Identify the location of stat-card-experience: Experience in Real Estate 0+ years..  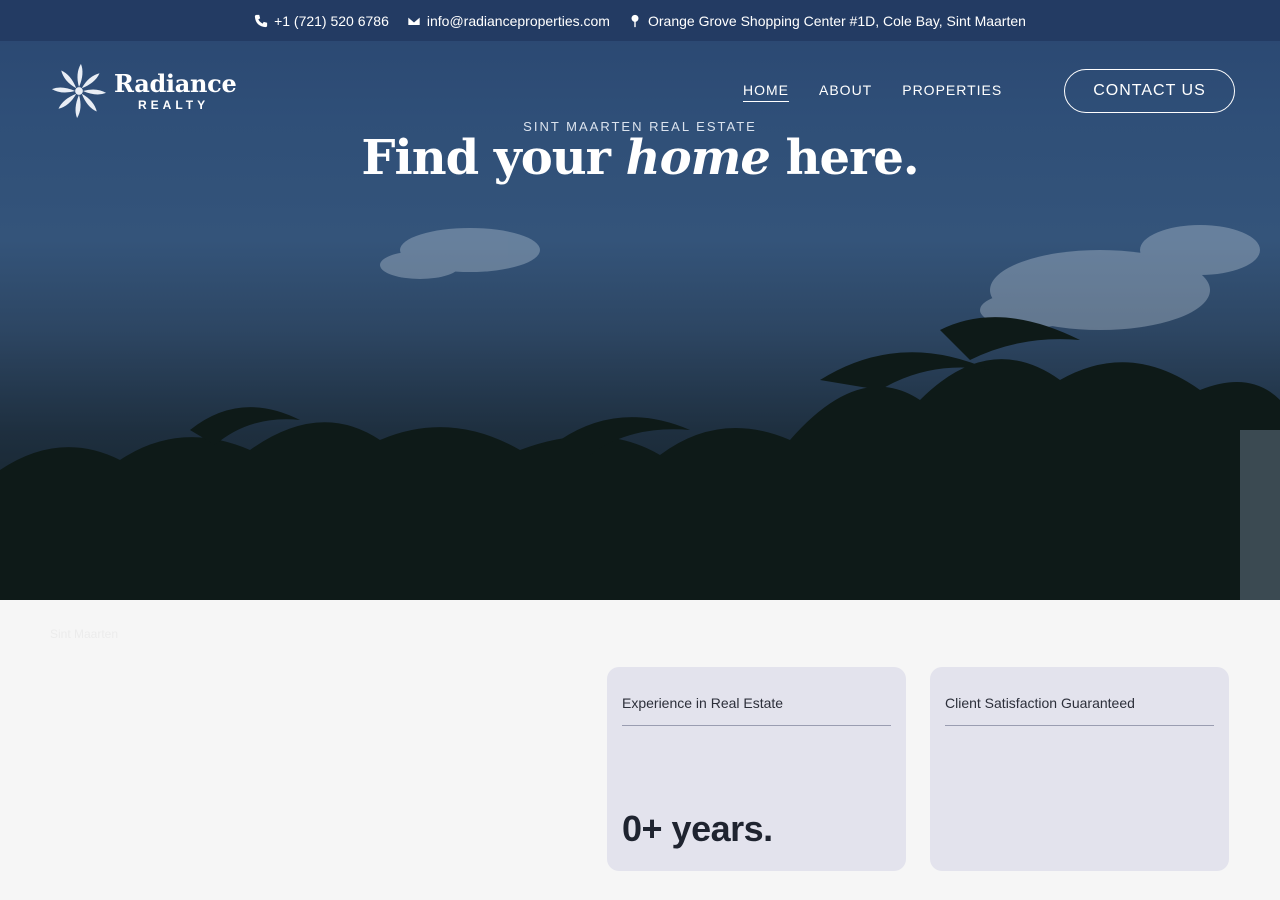
(756, 769).